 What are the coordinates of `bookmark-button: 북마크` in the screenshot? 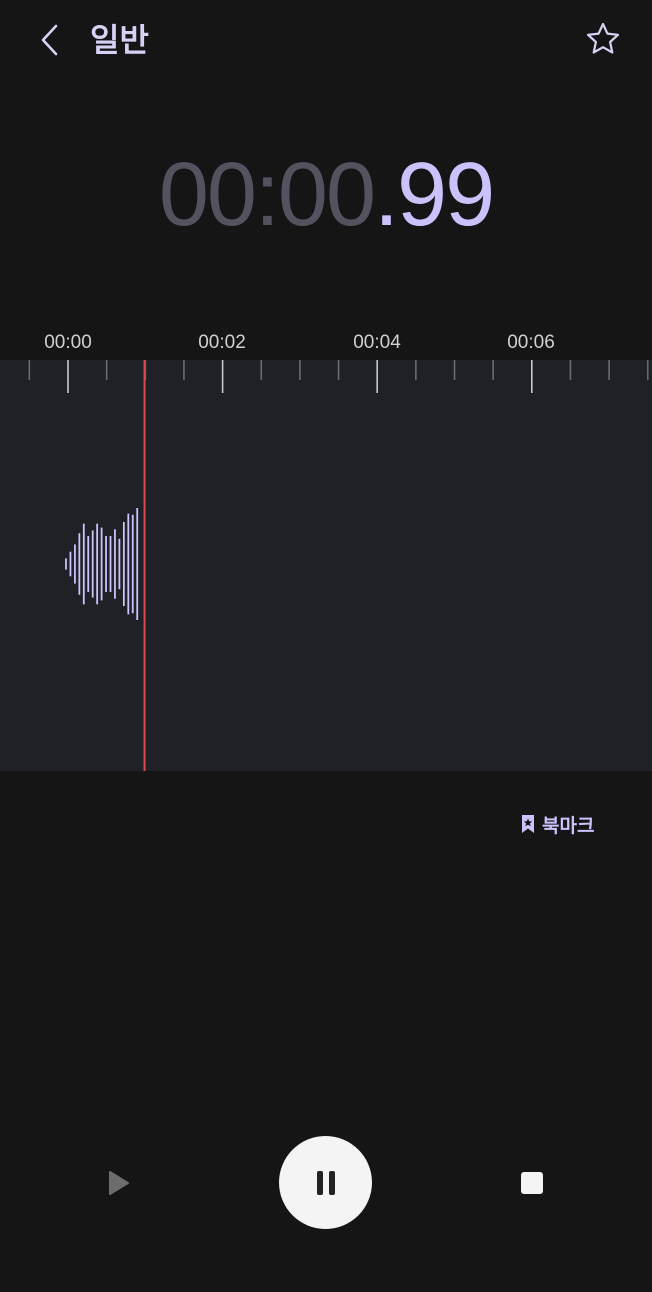 It's located at (557, 824).